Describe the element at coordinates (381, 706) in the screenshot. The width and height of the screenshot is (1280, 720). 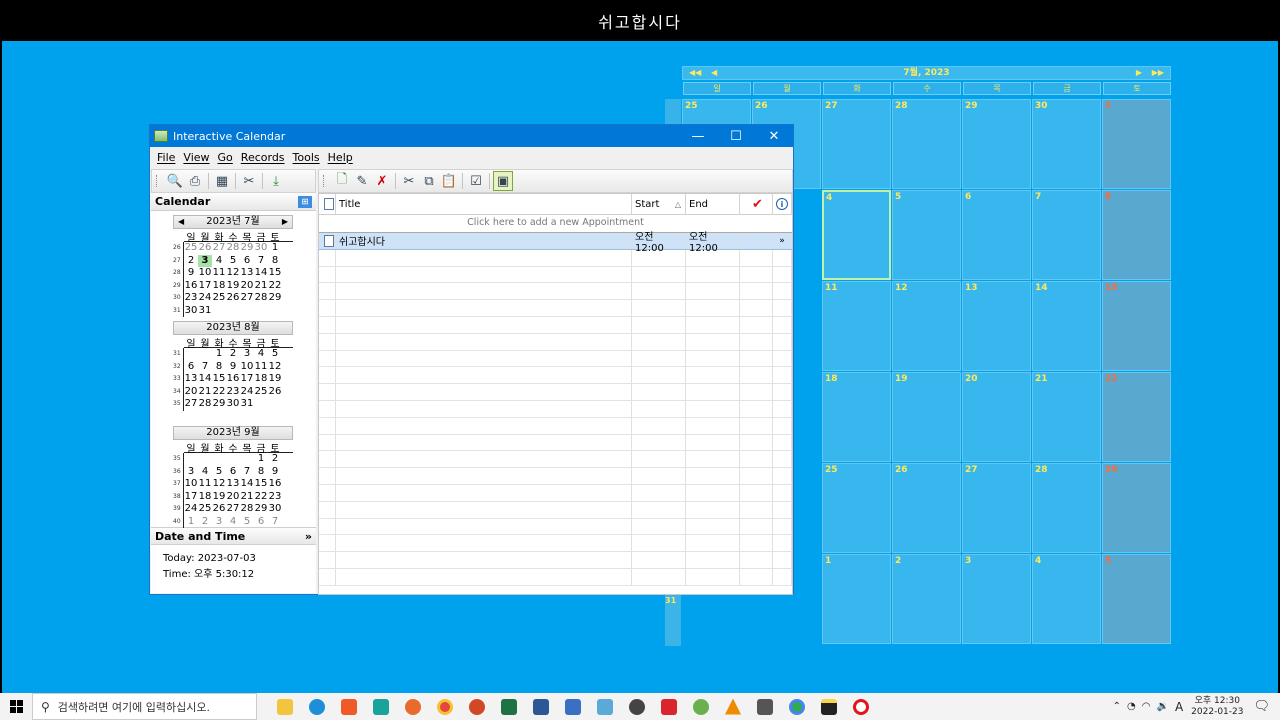
I see `app-green-icon` at that location.